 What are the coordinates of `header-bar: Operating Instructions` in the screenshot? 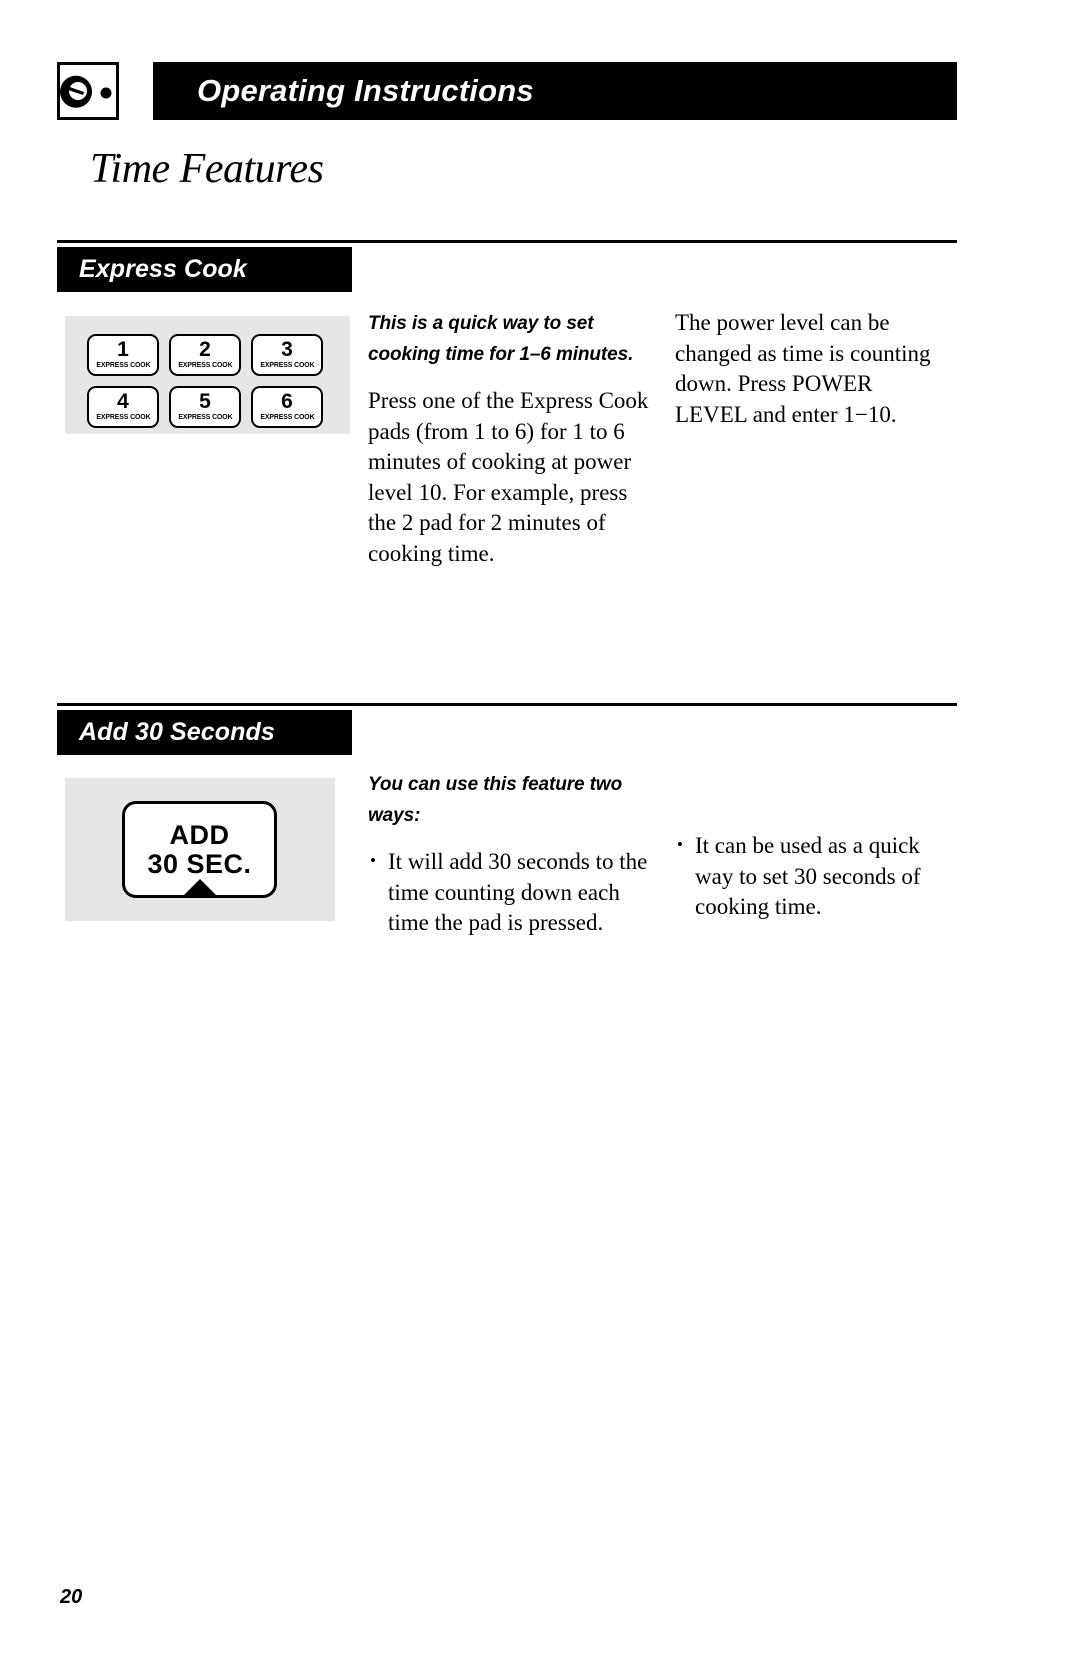 It's located at (555, 91).